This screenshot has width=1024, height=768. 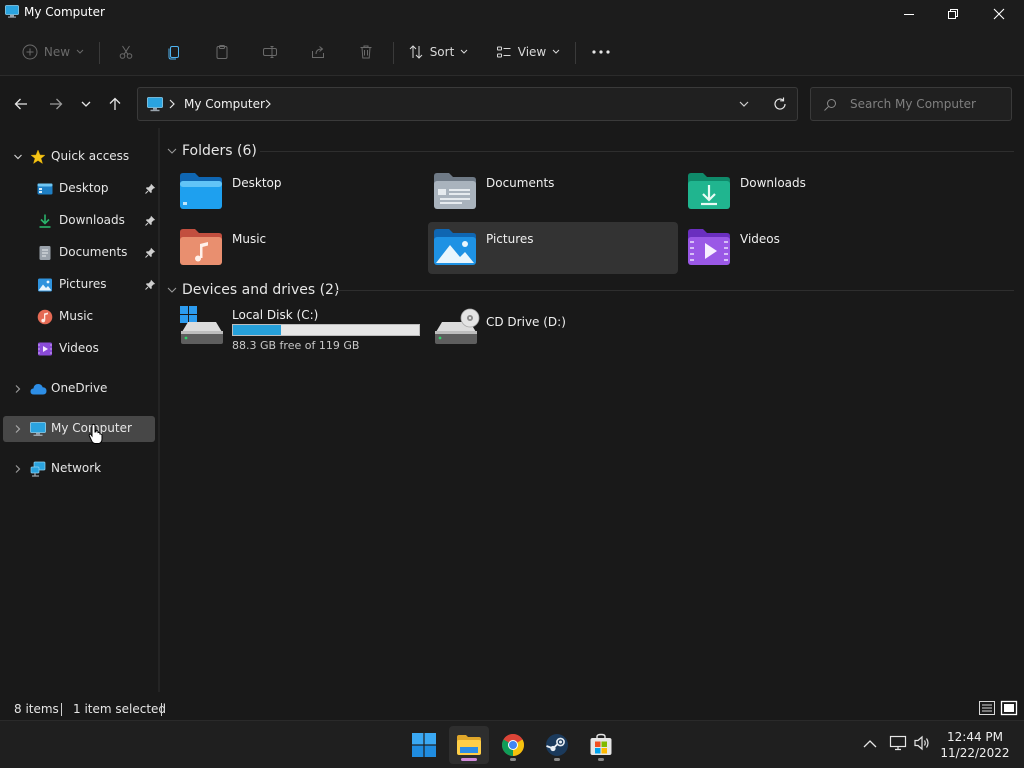 I want to click on search-input: Search My Computer, so click(x=911, y=104).